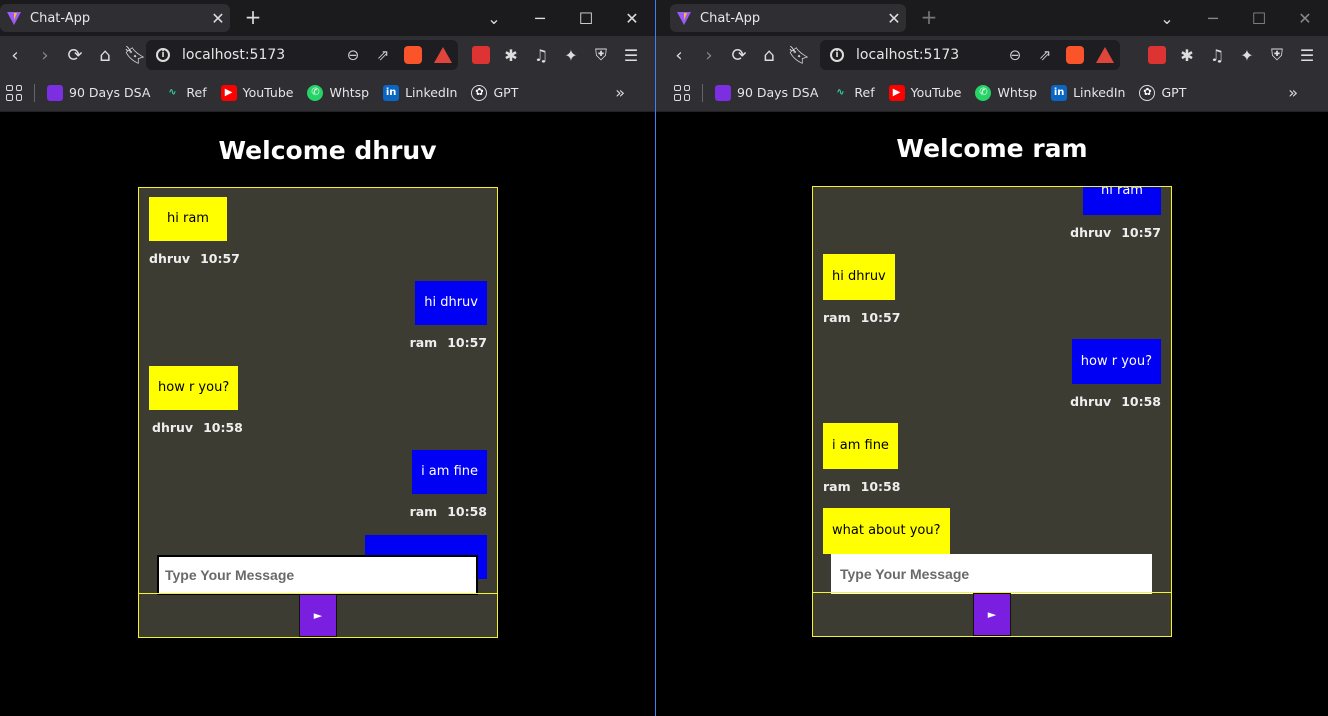 The width and height of the screenshot is (1328, 716). What do you see at coordinates (859, 277) in the screenshot?
I see `message-bubble: hi dhruv` at bounding box center [859, 277].